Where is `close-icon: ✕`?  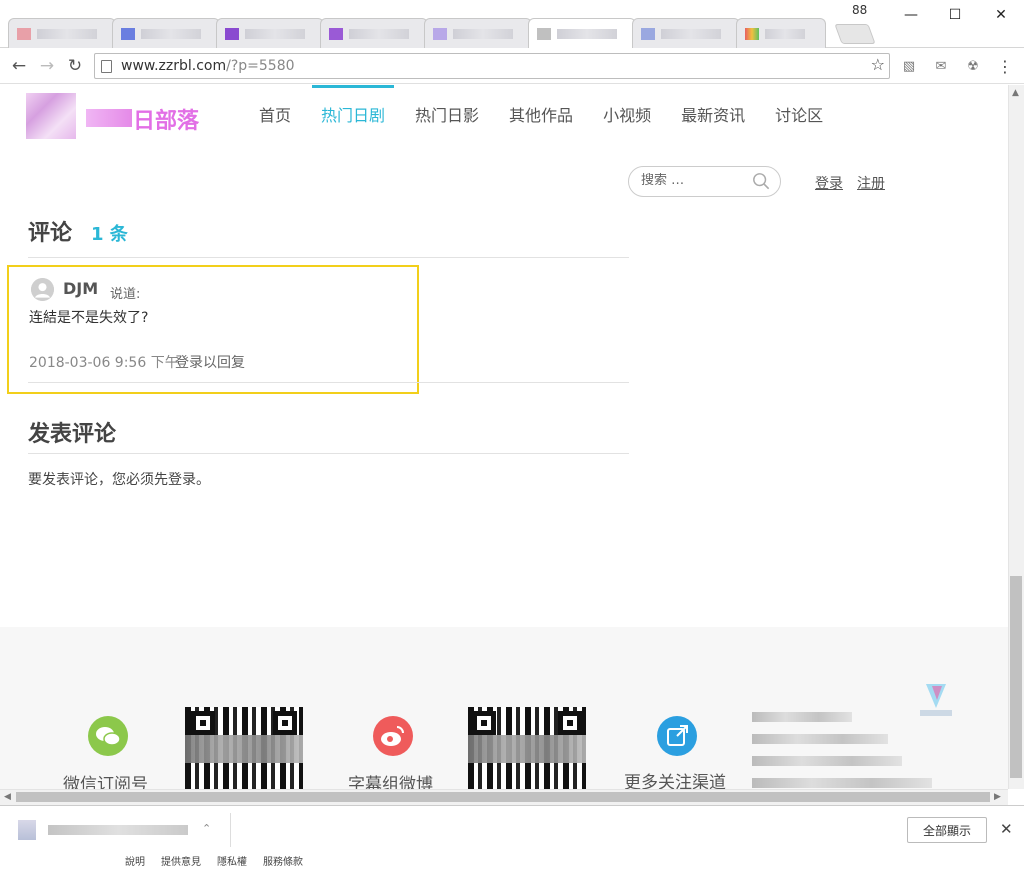
close-icon: ✕ is located at coordinates (1001, 15).